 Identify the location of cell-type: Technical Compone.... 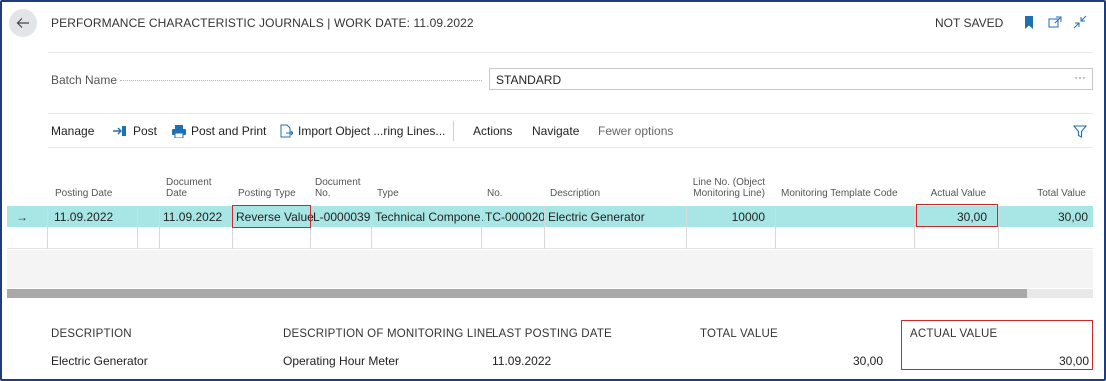
(430, 216).